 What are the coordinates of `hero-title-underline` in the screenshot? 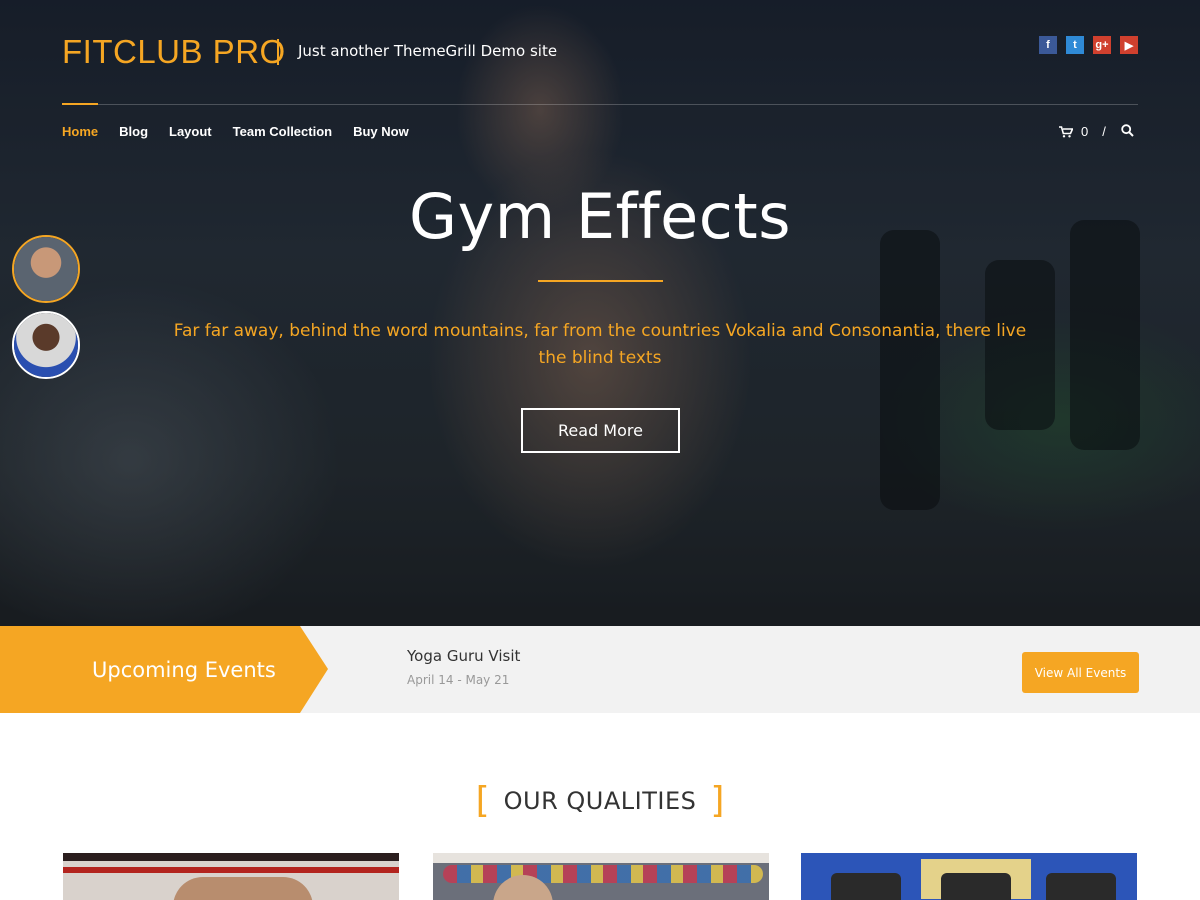 It's located at (600, 281).